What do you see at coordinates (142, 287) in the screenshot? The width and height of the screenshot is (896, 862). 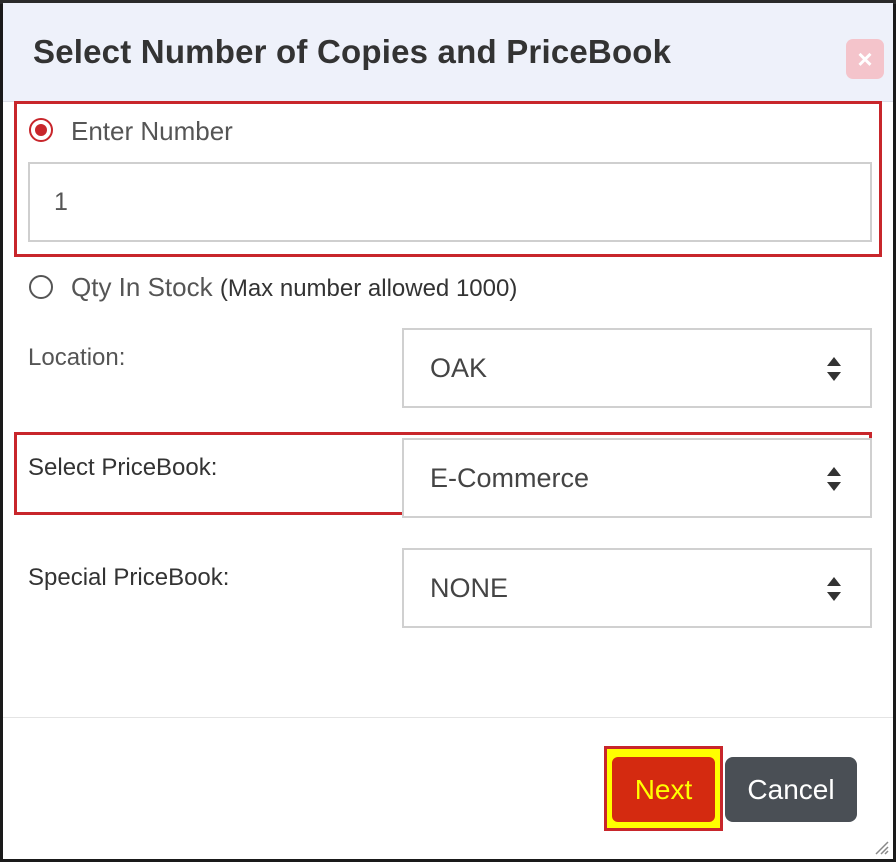 I see `qty-in-stock-text: Qty In Stock` at bounding box center [142, 287].